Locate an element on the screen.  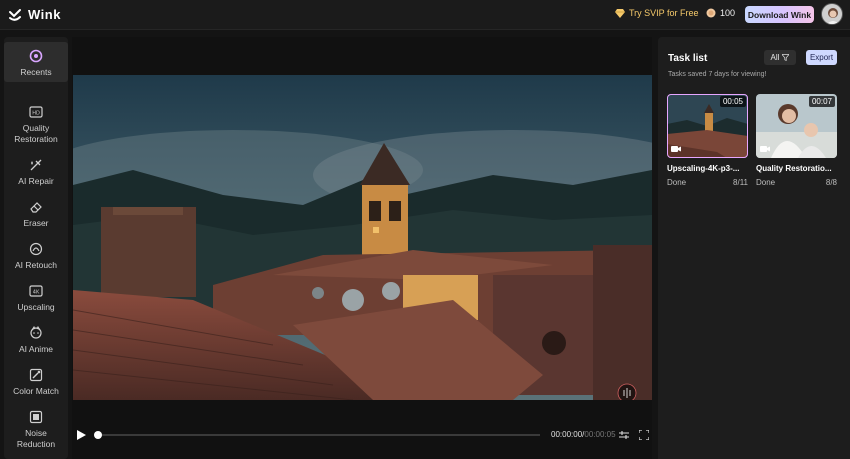
diamond-icon is located at coordinates (620, 13).